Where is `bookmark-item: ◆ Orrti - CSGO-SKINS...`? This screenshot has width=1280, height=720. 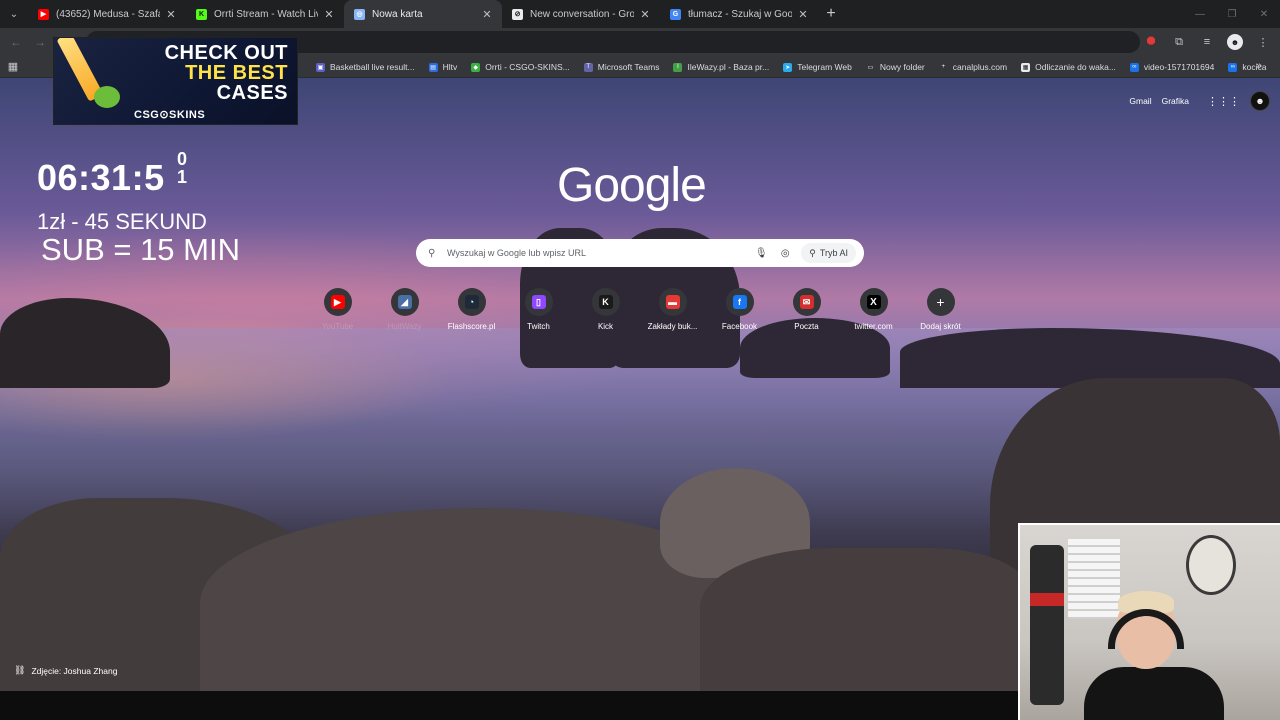
bookmark-item: ◆ Orrti - CSGO-SKINS... is located at coordinates (520, 67).